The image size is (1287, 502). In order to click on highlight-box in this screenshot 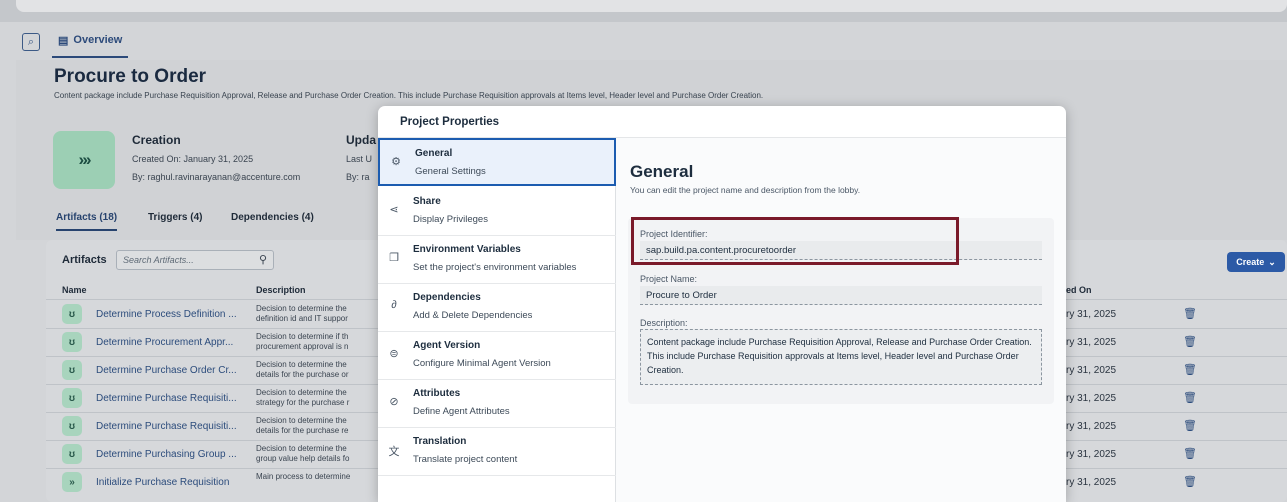, I will do `click(795, 241)`.